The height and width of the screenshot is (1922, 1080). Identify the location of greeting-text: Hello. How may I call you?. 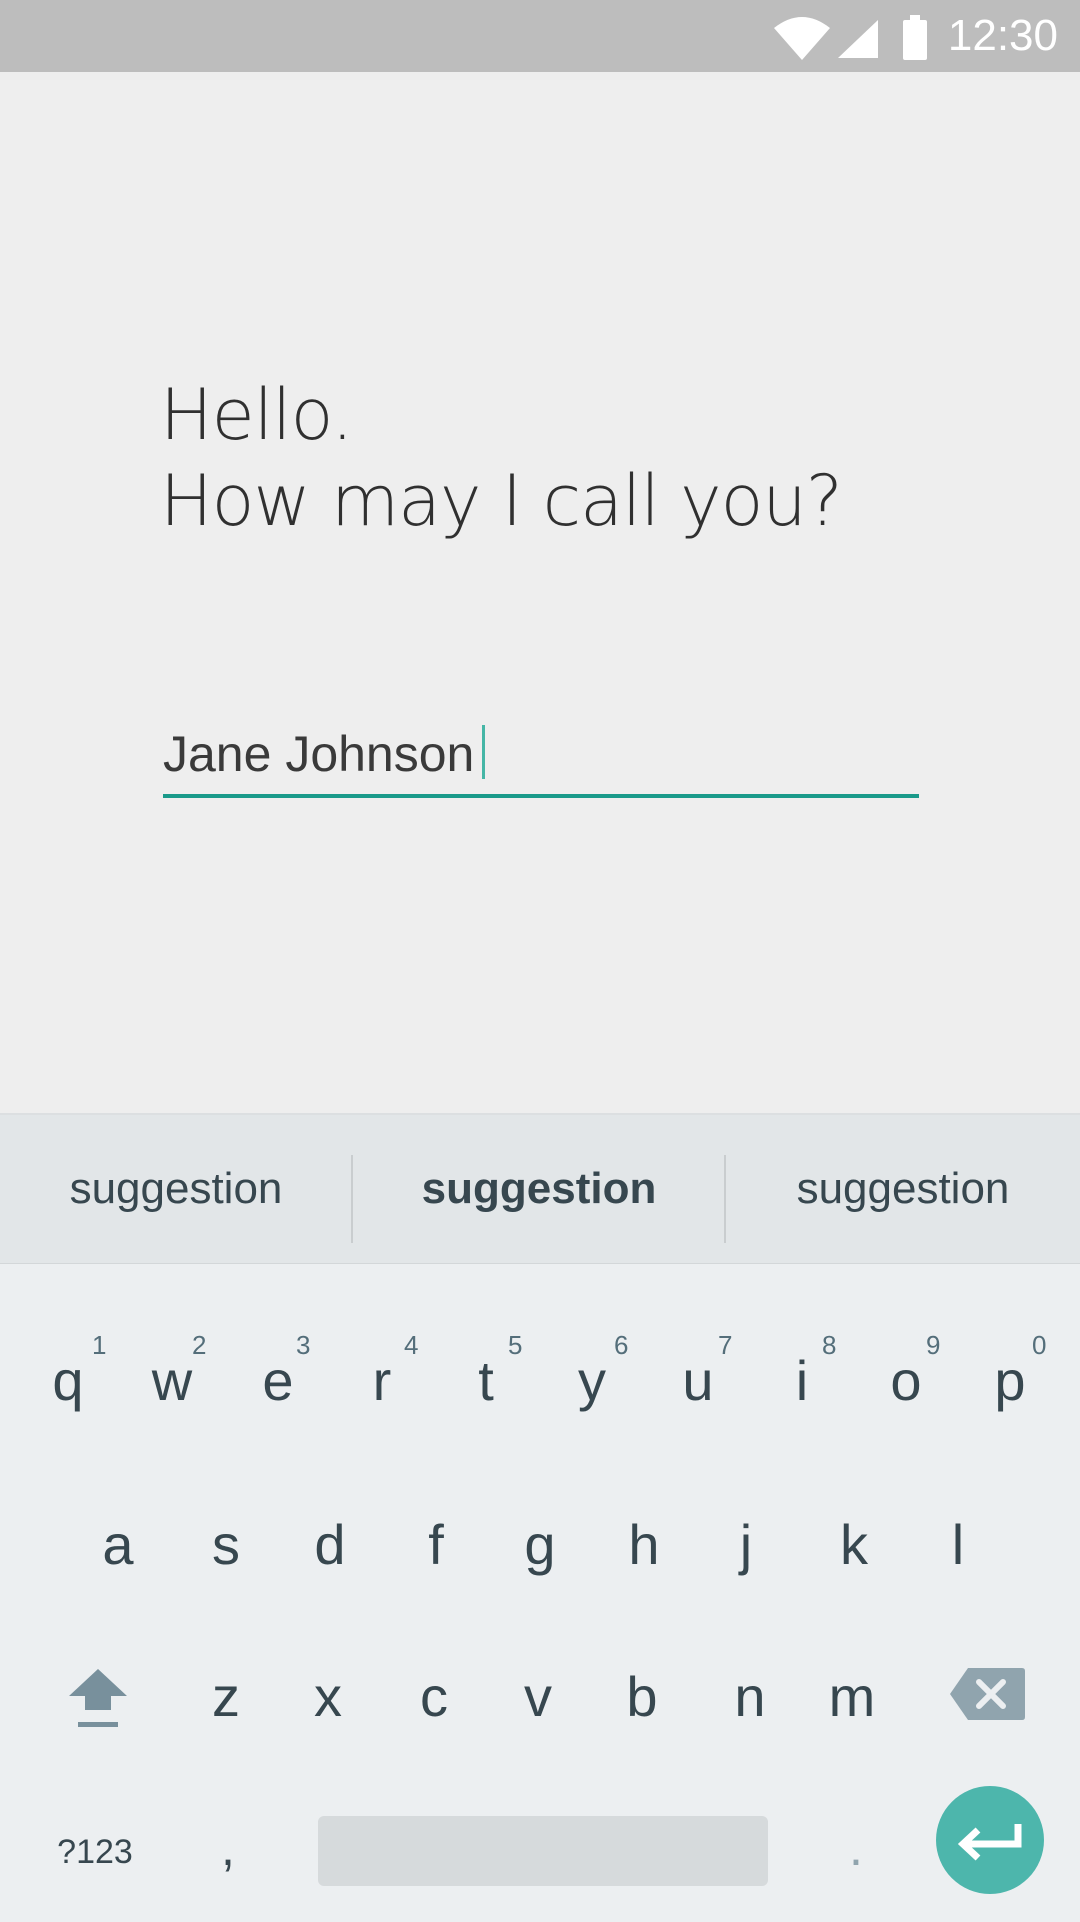
(570, 458).